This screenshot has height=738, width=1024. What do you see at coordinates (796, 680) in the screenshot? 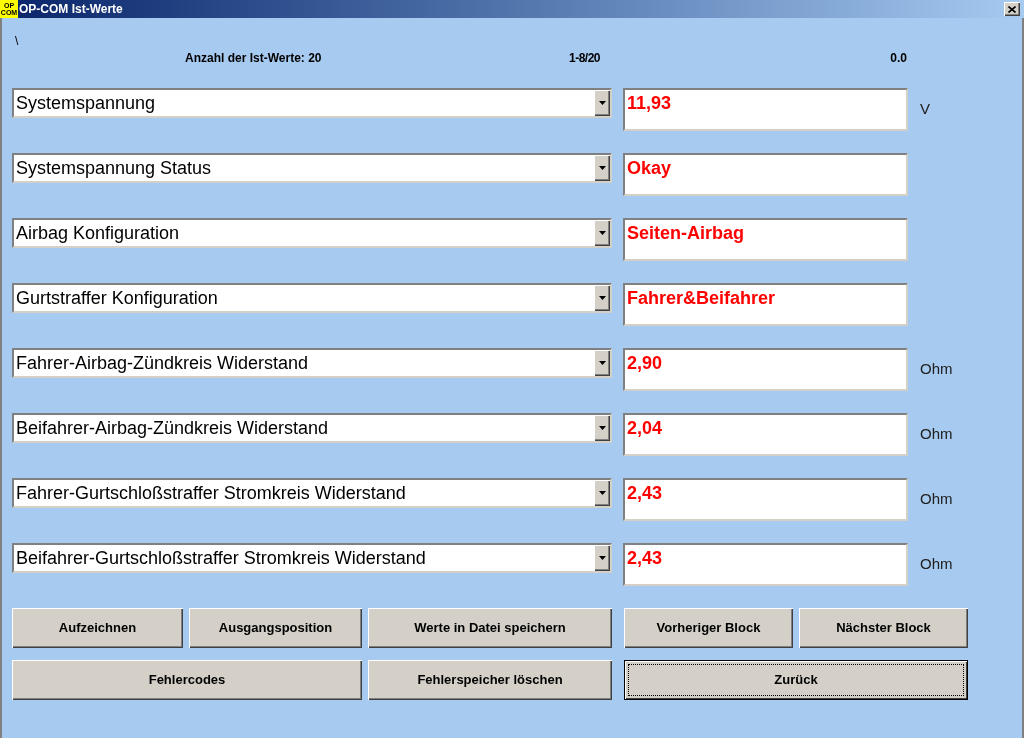
I see `action-button: Zurück` at bounding box center [796, 680].